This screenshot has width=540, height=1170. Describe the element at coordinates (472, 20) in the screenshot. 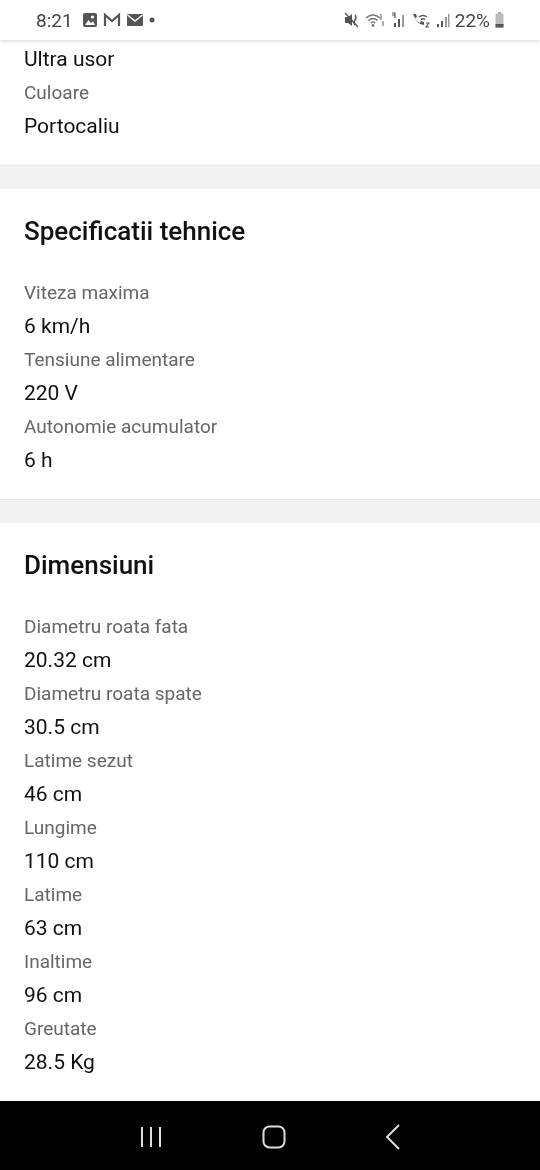

I see `battery-percent: 22%` at that location.